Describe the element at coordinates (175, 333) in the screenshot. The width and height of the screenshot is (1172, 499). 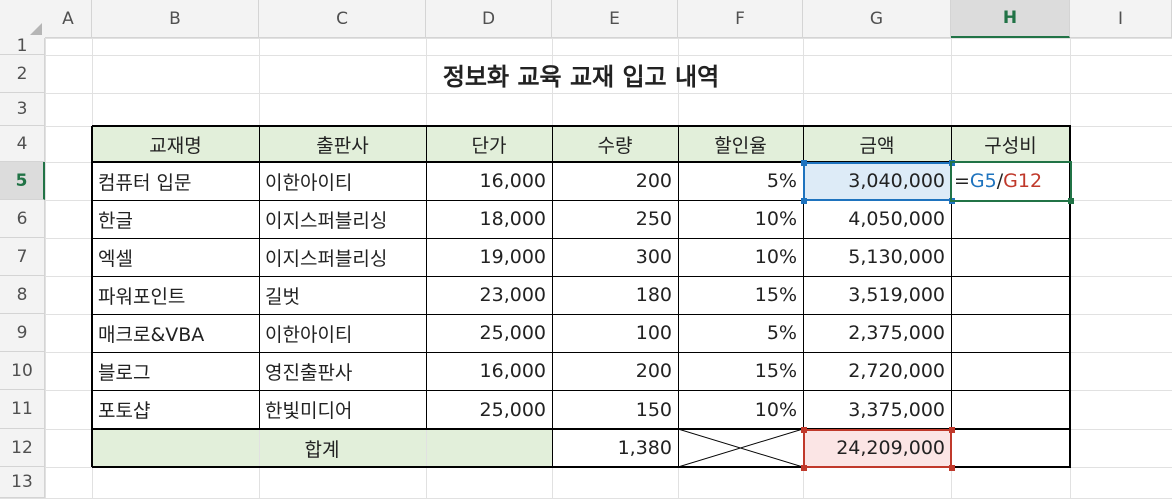
I see `table-cell: 매크로&VBA` at that location.